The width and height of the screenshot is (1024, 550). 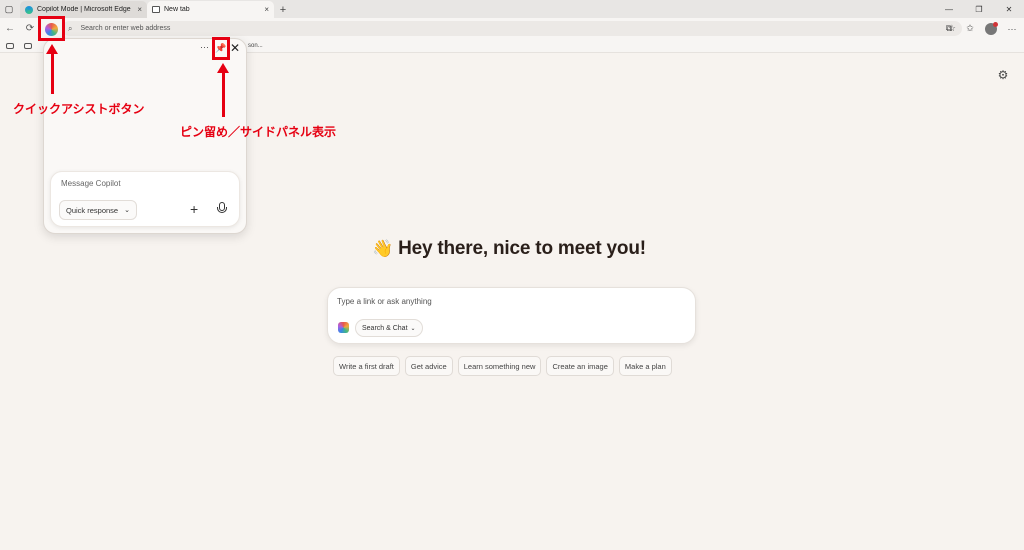 What do you see at coordinates (51, 28) in the screenshot?
I see `annotation-box-quick-assist` at bounding box center [51, 28].